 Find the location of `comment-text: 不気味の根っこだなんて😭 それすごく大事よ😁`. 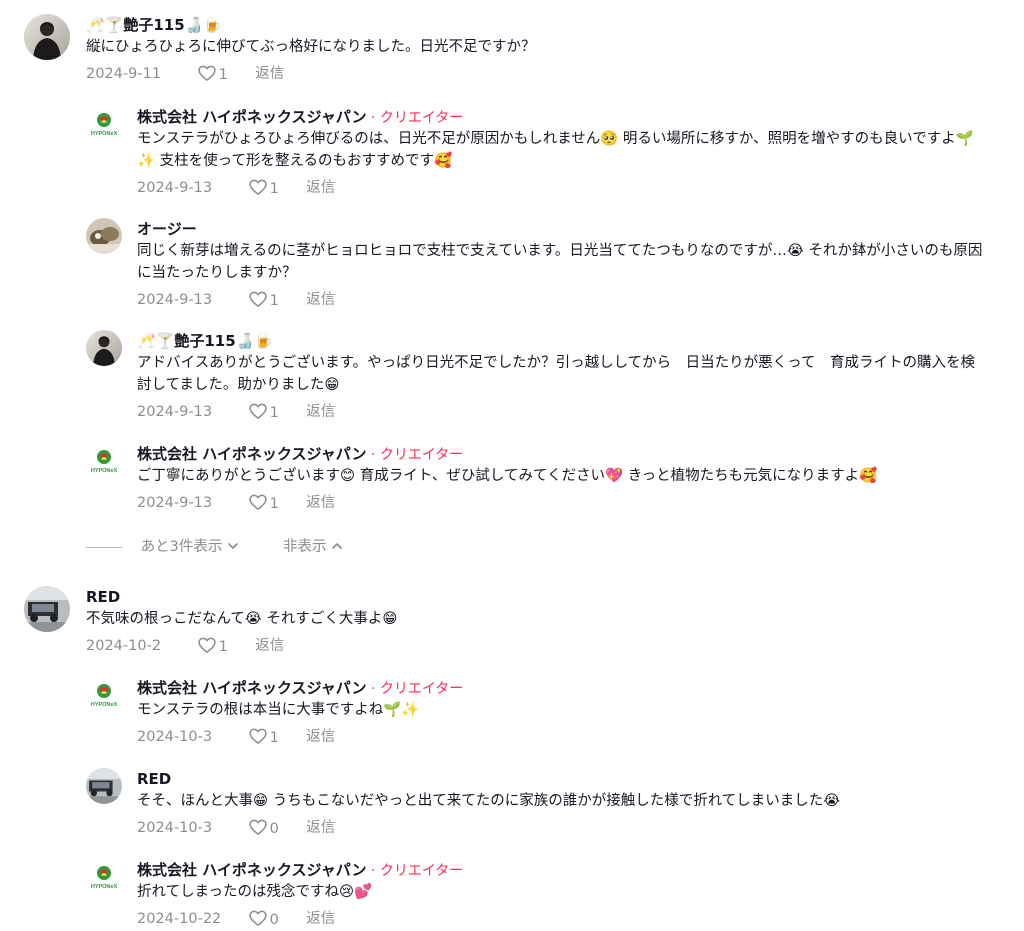

comment-text: 不気味の根っこだなんて😭 それすごく大事よ😁 is located at coordinates (242, 619).